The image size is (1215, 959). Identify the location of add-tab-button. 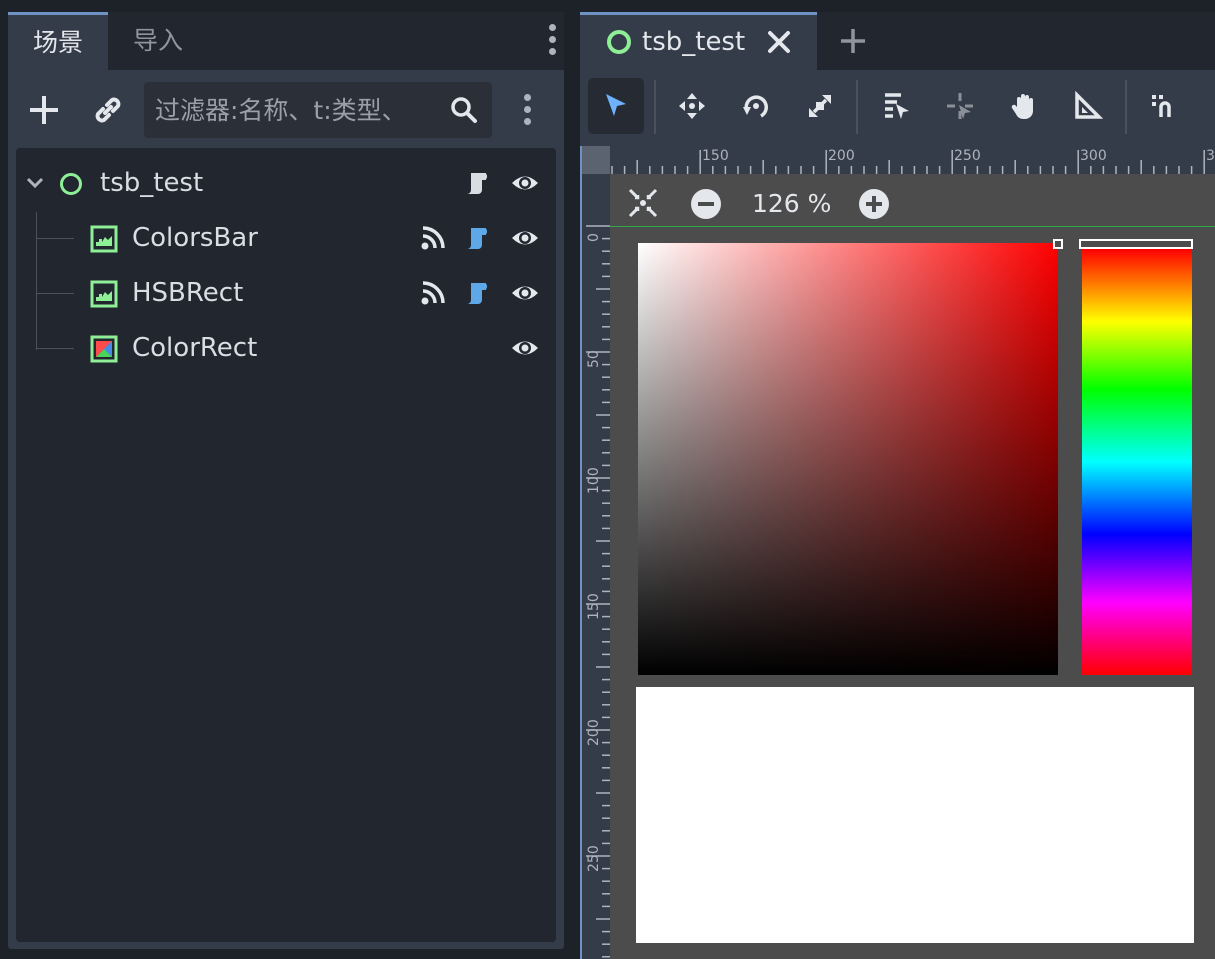
(853, 41).